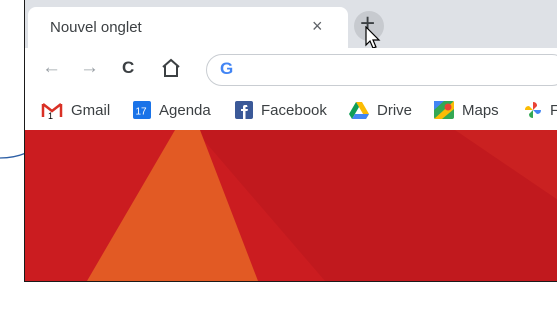 Image resolution: width=557 pixels, height=309 pixels. What do you see at coordinates (185, 110) in the screenshot?
I see `bookmark-label: Agenda` at bounding box center [185, 110].